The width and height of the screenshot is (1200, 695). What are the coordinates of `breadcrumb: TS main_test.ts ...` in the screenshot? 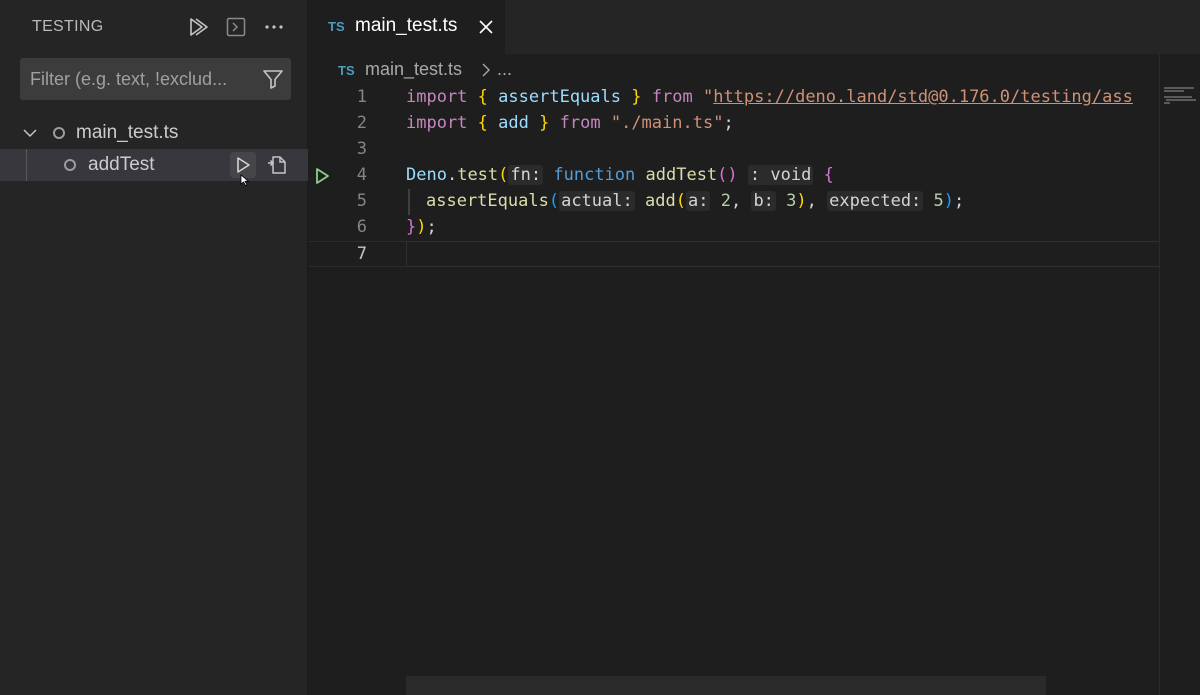 It's located at (609, 70).